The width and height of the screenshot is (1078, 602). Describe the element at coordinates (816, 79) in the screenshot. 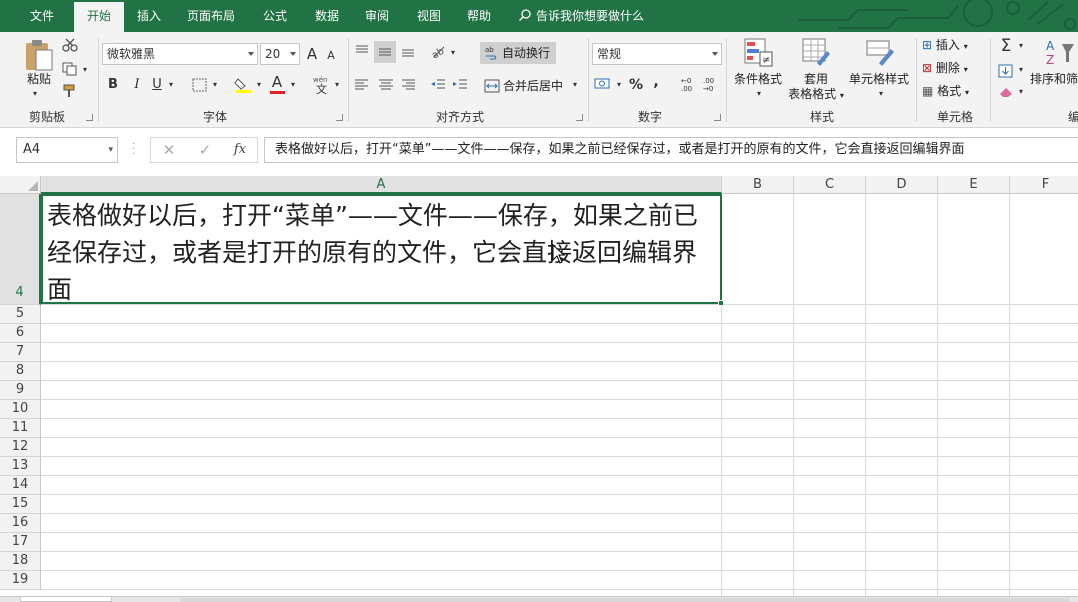

I see `format-as-table-line1: 套用` at that location.